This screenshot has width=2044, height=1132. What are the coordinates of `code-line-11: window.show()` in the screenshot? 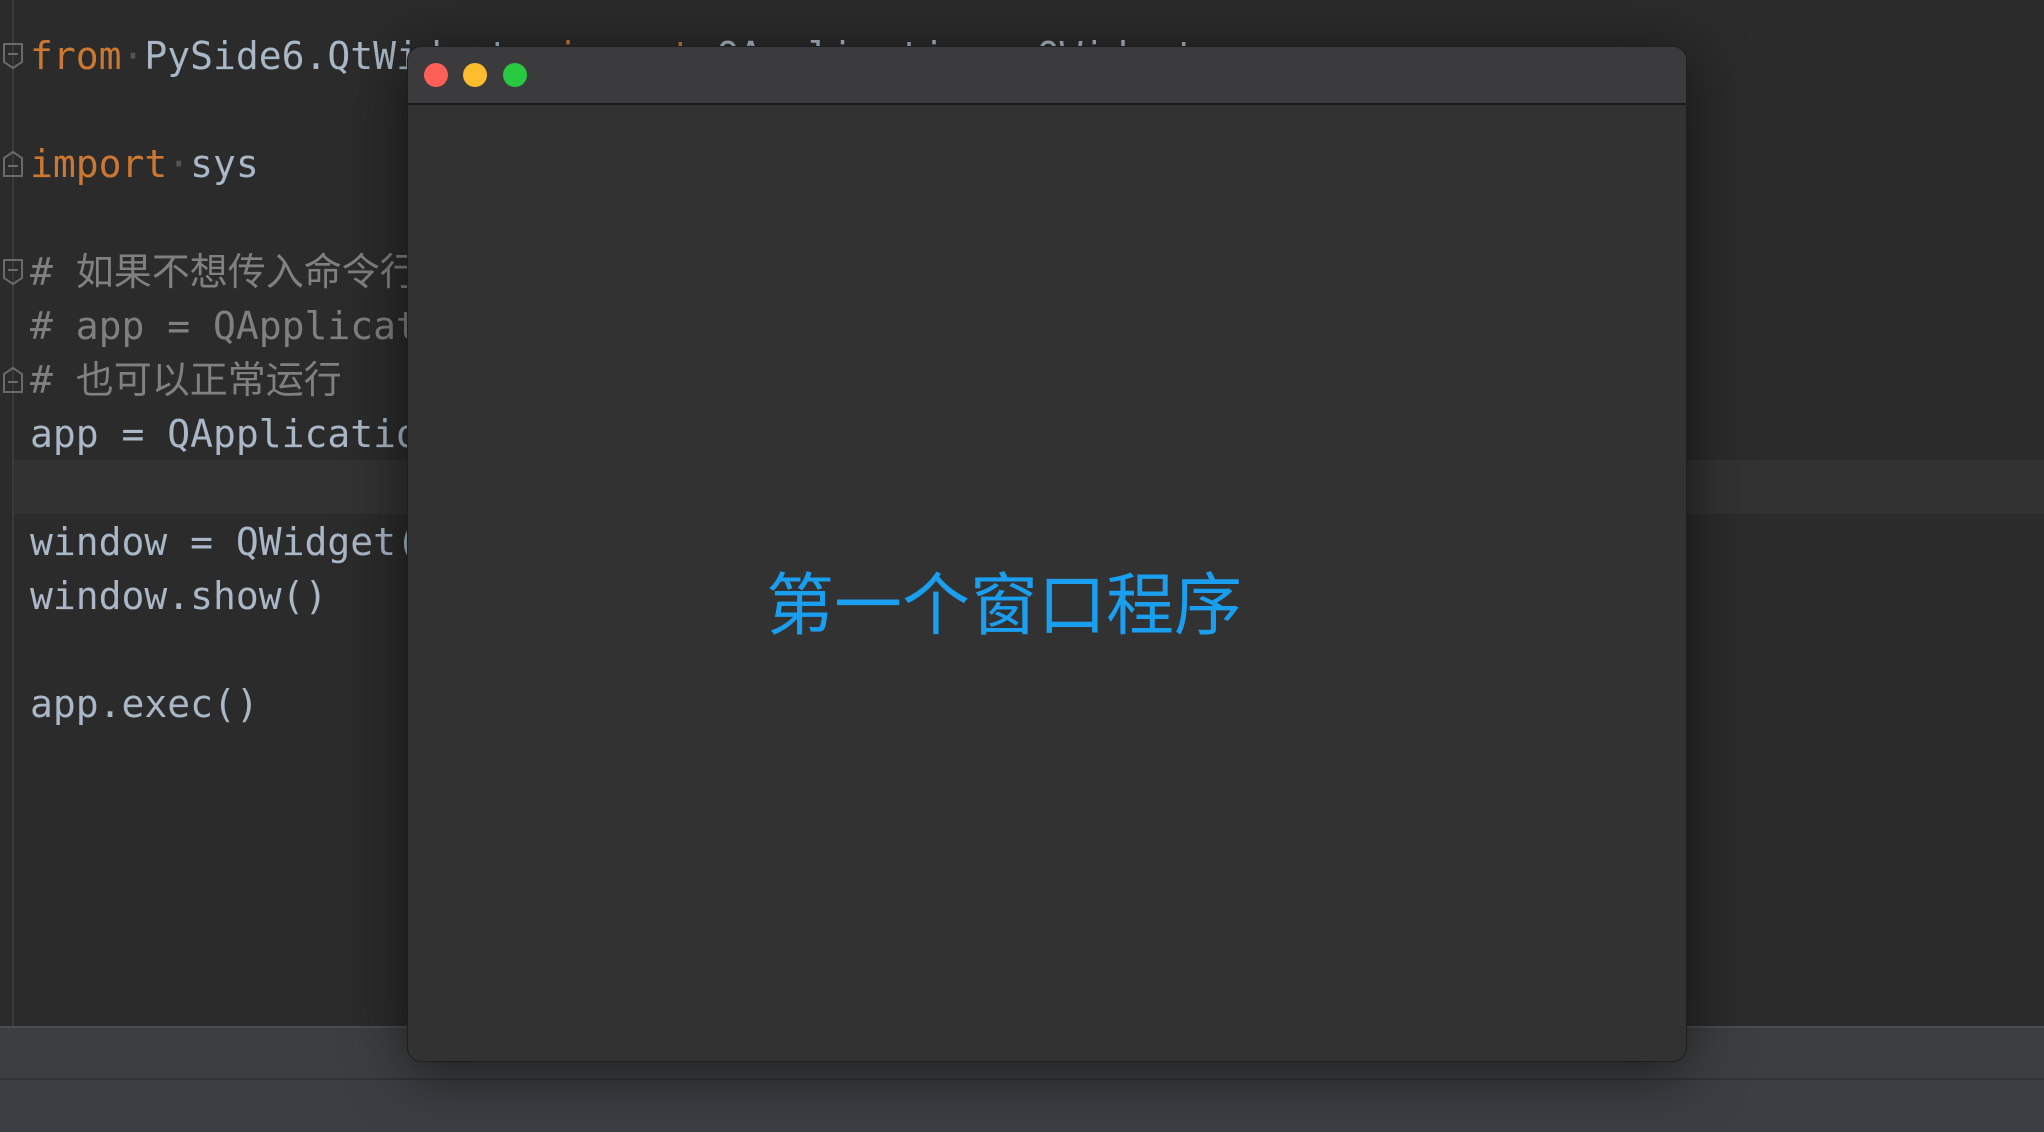 It's located at (178, 596).